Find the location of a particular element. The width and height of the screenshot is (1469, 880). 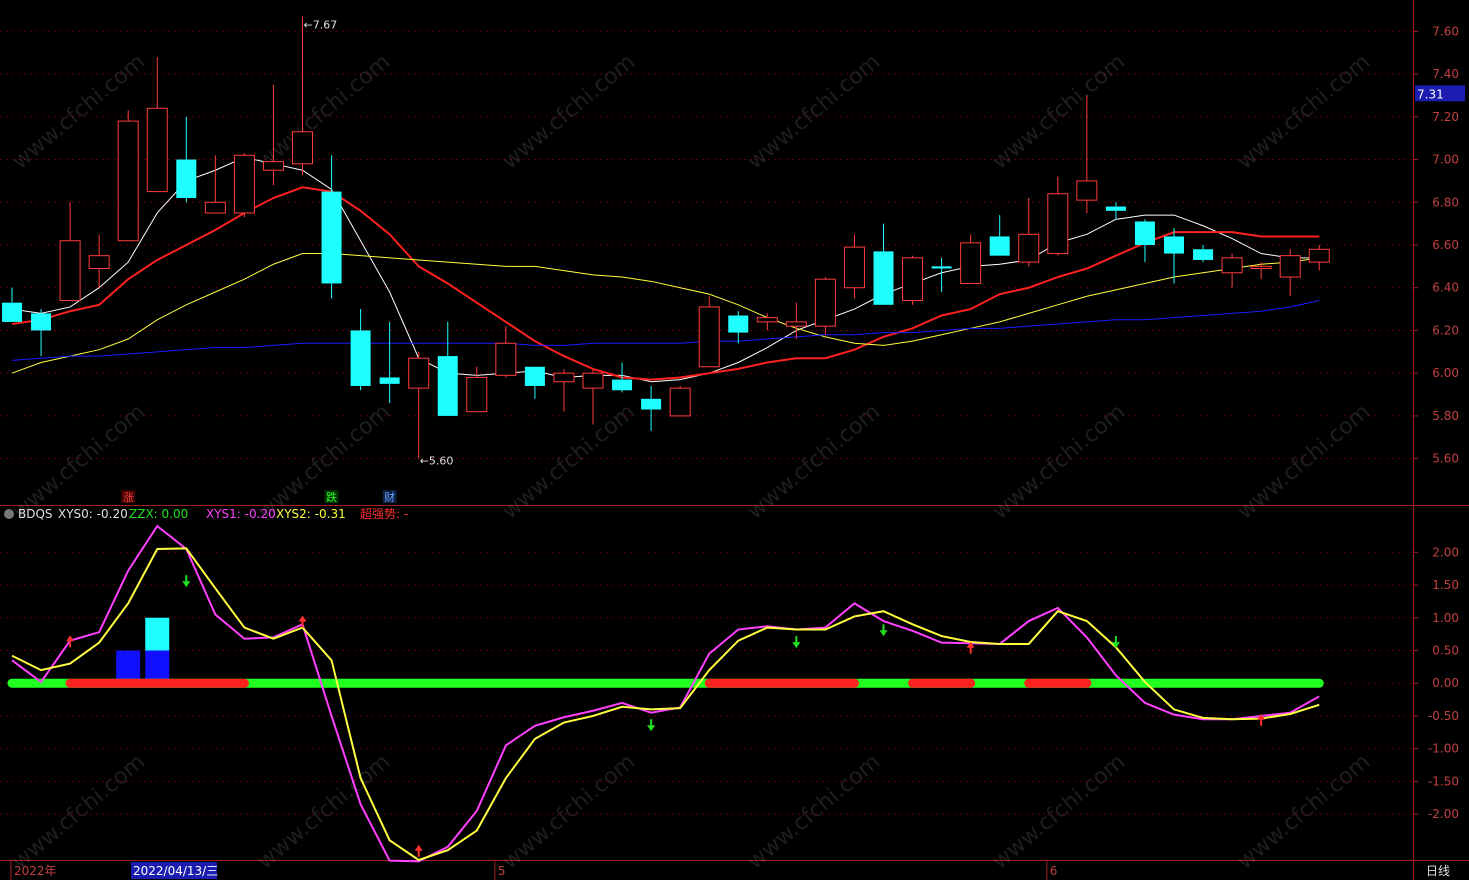

price-tick-label: 6.20 is located at coordinates (1445, 330).